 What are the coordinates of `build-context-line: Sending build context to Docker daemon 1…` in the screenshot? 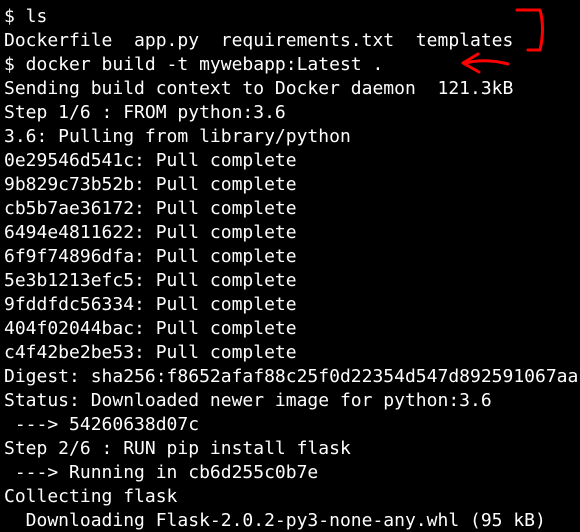 It's located at (259, 88).